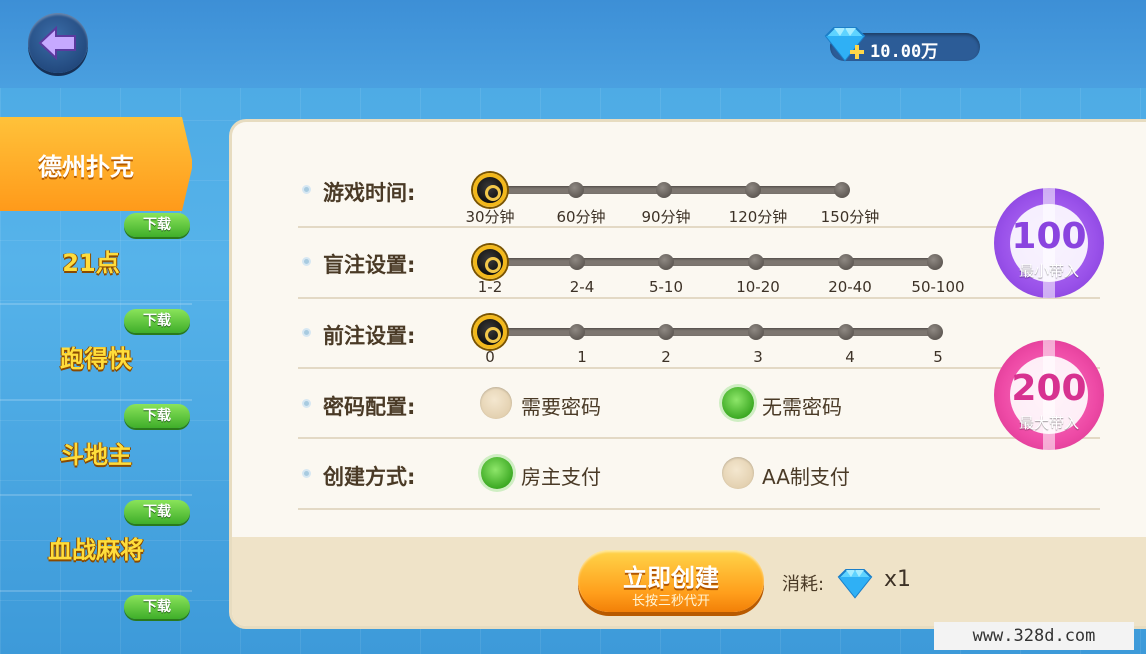  Describe the element at coordinates (490, 190) in the screenshot. I see `game-time-slider-knob` at that location.